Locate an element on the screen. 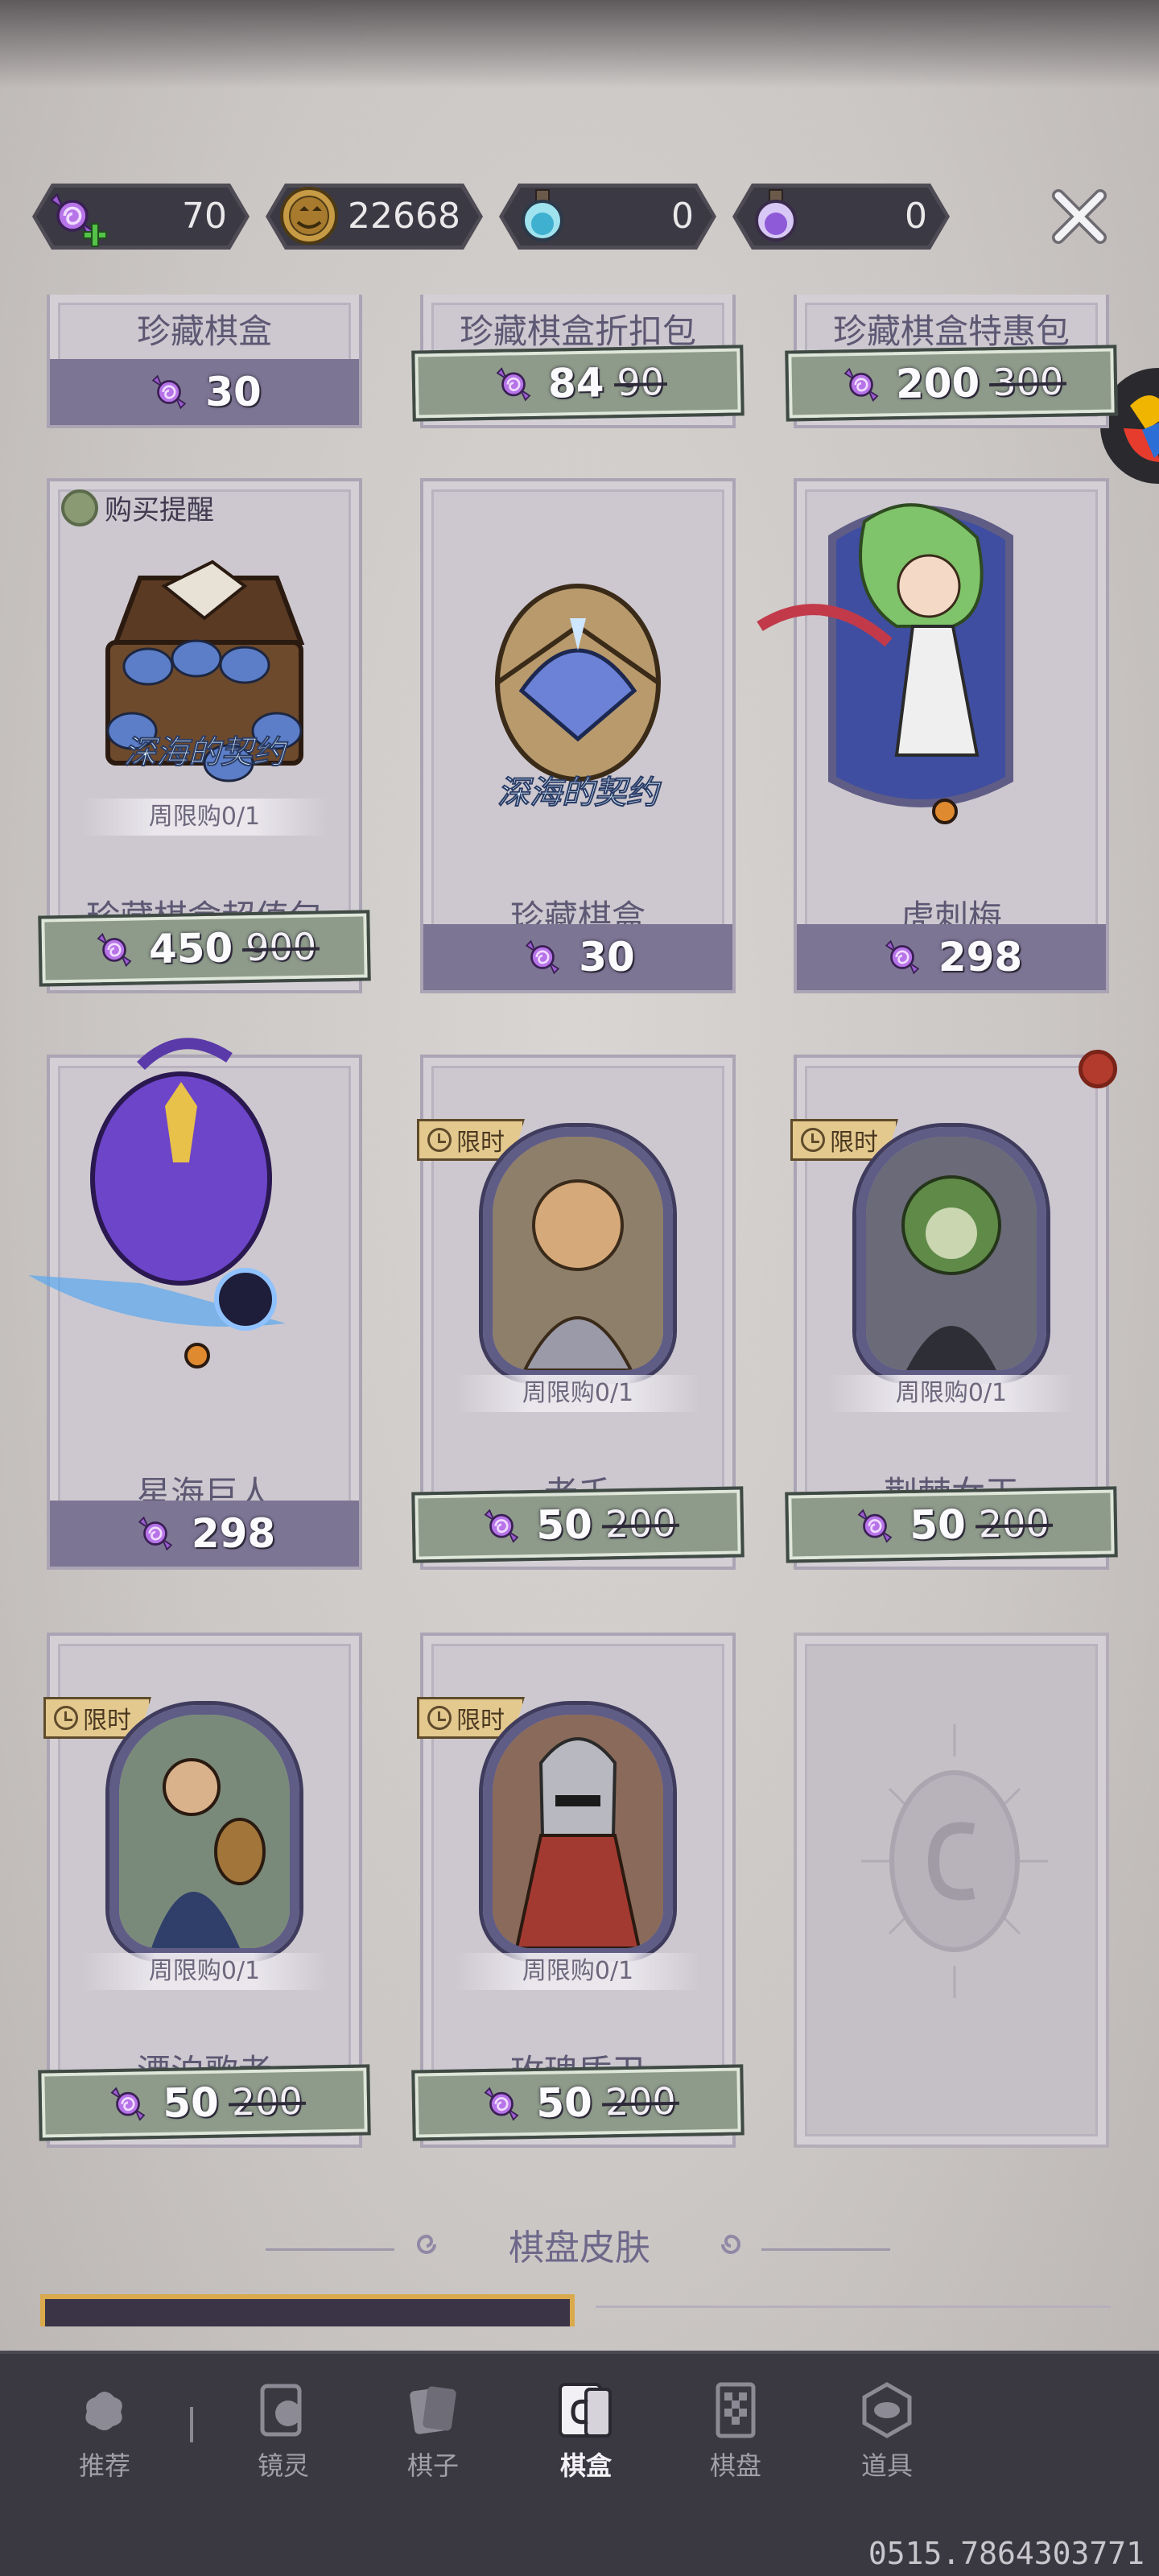 The height and width of the screenshot is (2576, 1159). item-name: 珍藏棋盒 is located at coordinates (204, 331).